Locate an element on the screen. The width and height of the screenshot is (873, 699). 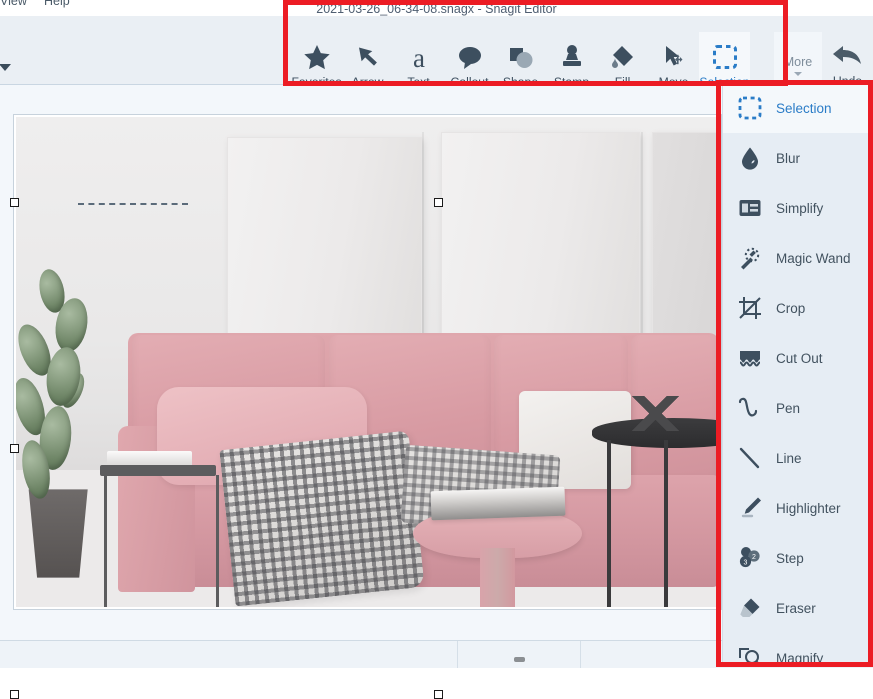
menu-item-label: Selection is located at coordinates (804, 108).